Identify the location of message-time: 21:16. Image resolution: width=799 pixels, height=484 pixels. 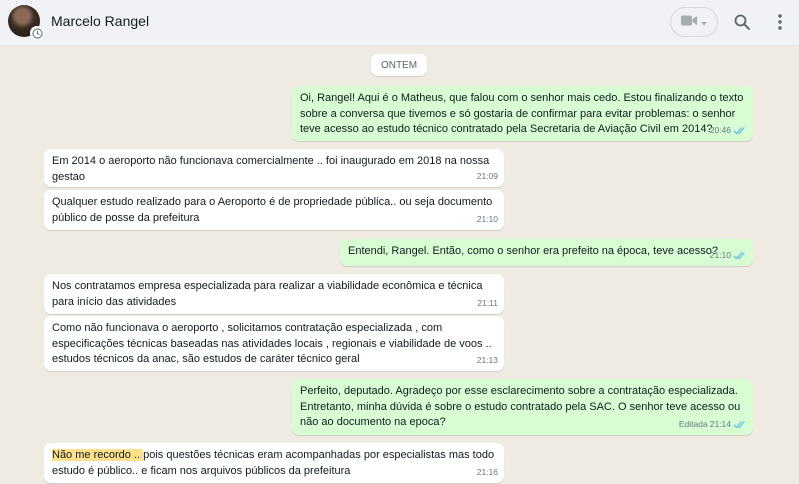
(487, 471).